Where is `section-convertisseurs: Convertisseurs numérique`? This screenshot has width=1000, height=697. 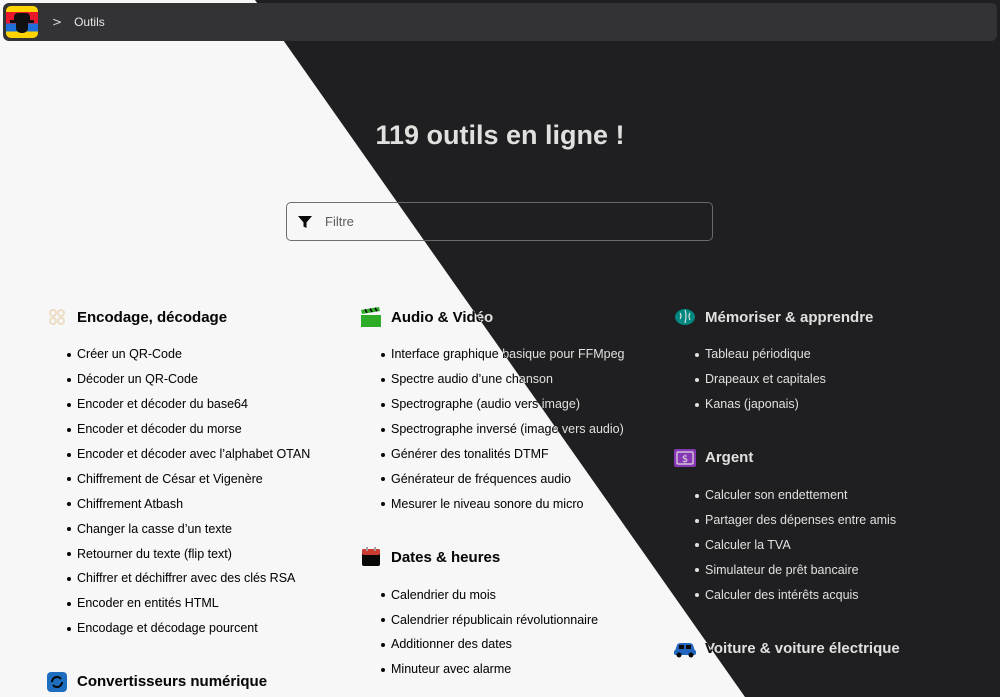
section-convertisseurs: Convertisseurs numérique is located at coordinates (194, 681).